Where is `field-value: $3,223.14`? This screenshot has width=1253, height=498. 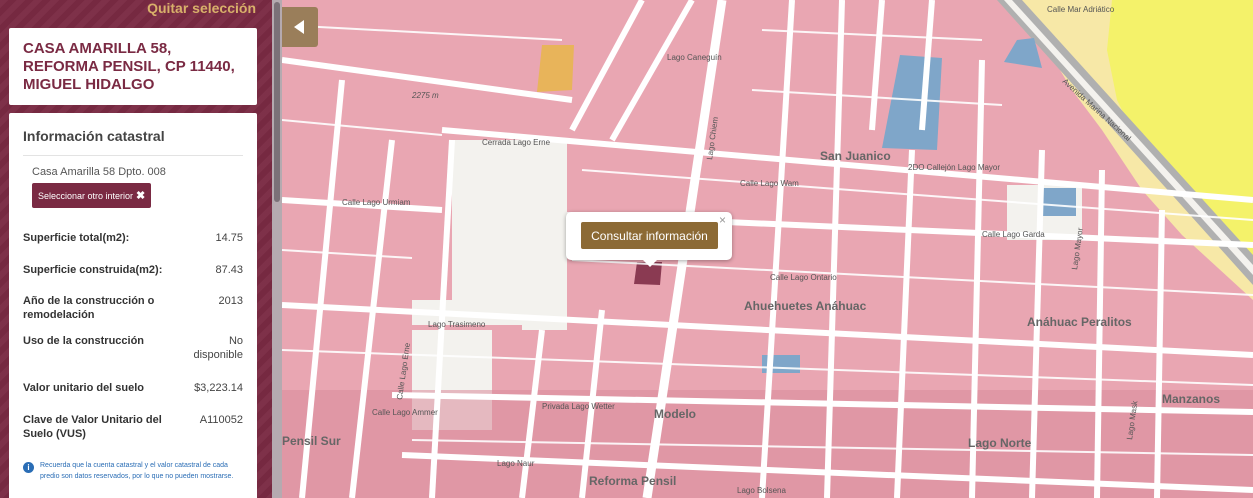
field-value: $3,223.14 is located at coordinates (218, 388).